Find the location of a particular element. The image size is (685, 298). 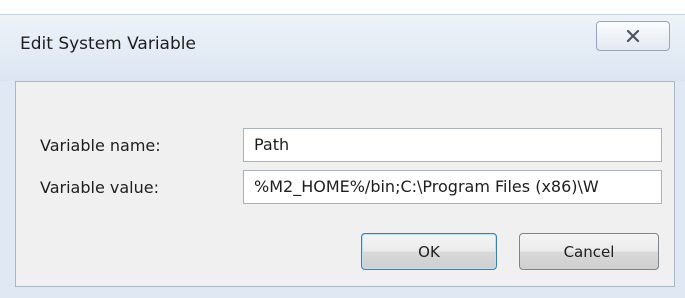

ok-button: OK is located at coordinates (429, 251).